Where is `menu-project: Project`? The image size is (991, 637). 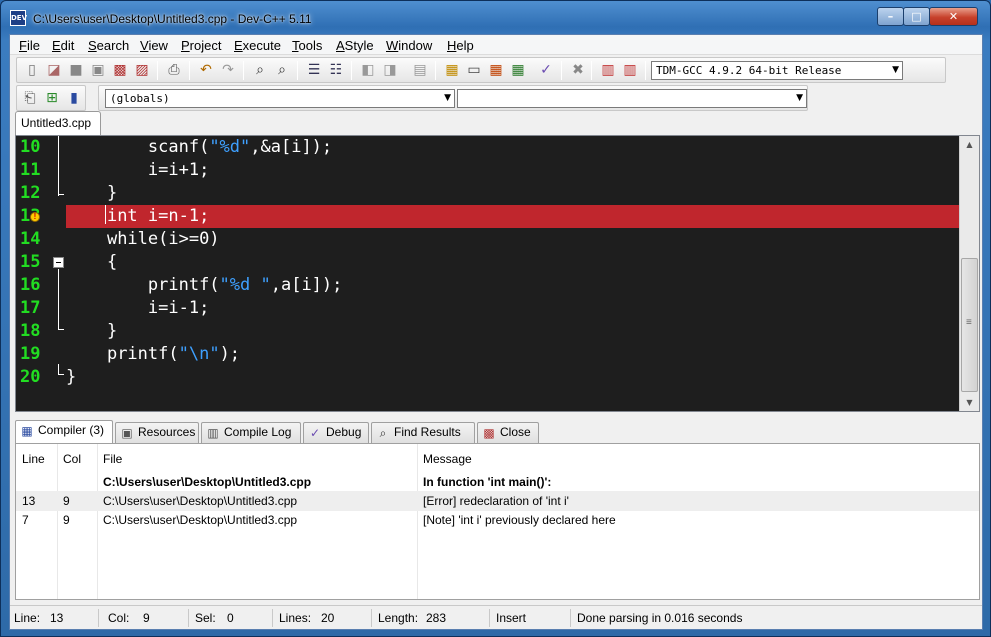 menu-project: Project is located at coordinates (201, 45).